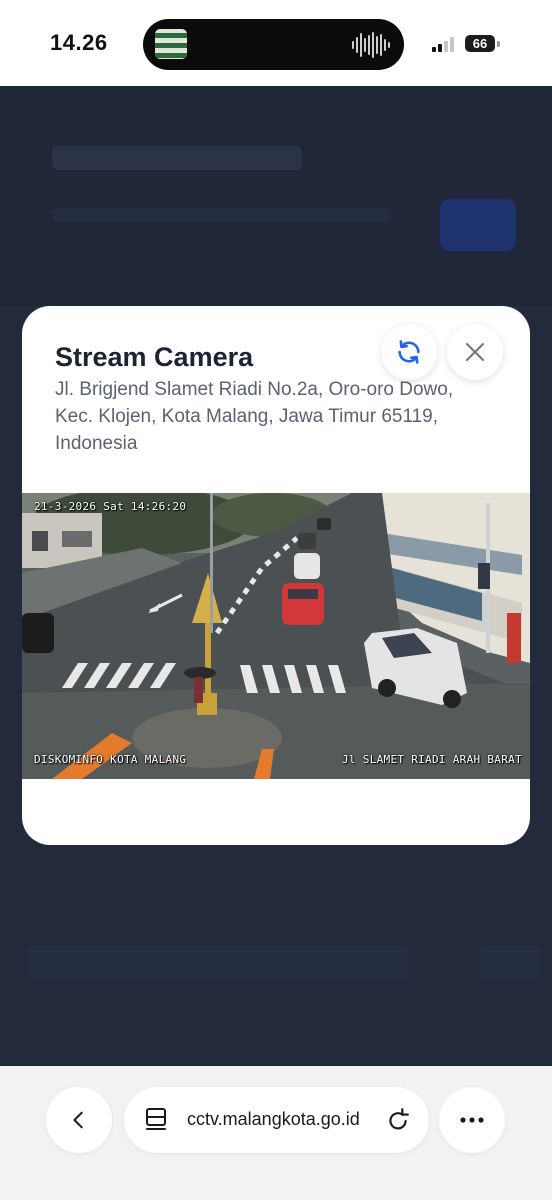 This screenshot has height=1200, width=552. I want to click on browser-toolbar: cctv.malangkota.go.id, so click(276, 1133).